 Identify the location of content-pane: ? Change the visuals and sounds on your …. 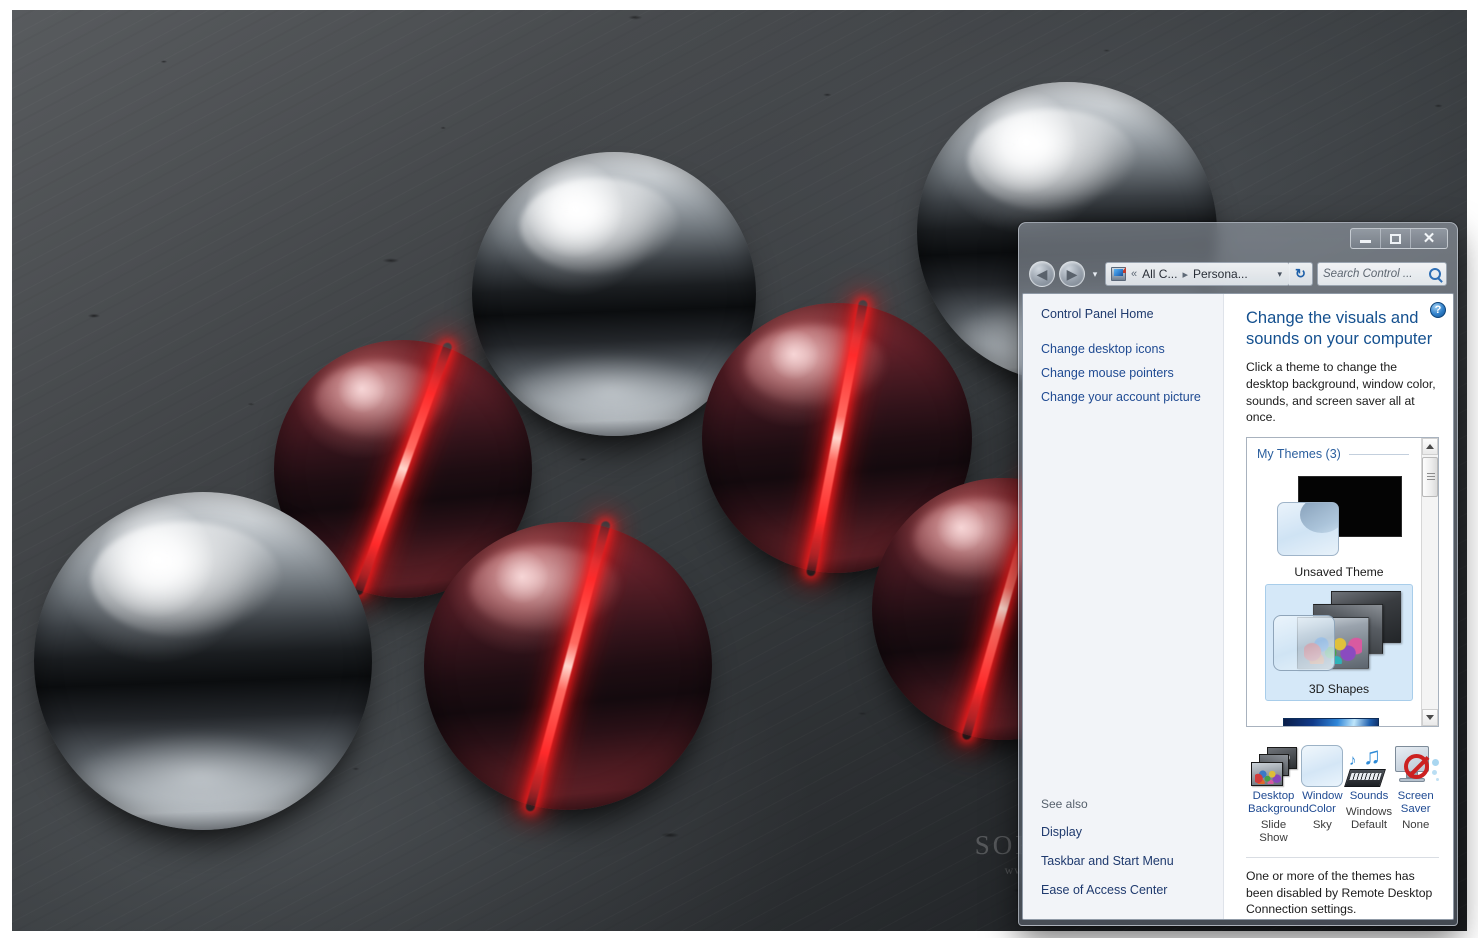
(1338, 606).